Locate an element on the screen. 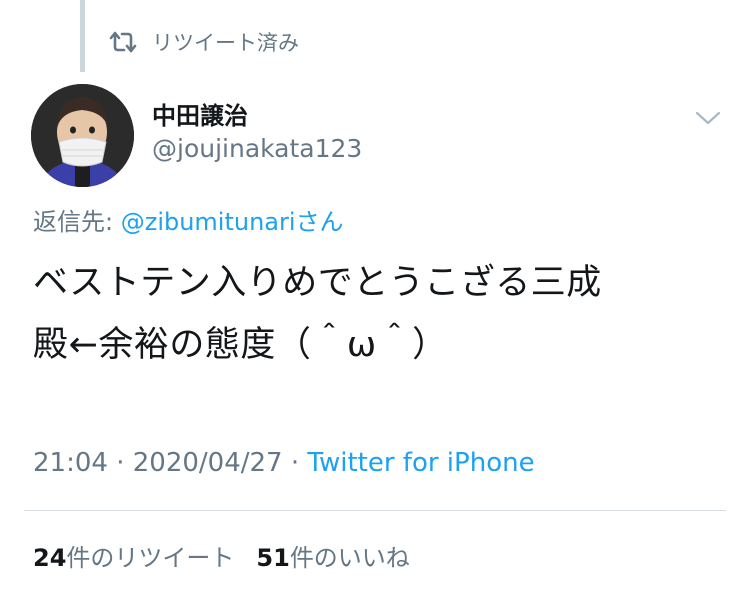 The height and width of the screenshot is (596, 750). retweets-stat: 24件のリツイート is located at coordinates (133, 555).